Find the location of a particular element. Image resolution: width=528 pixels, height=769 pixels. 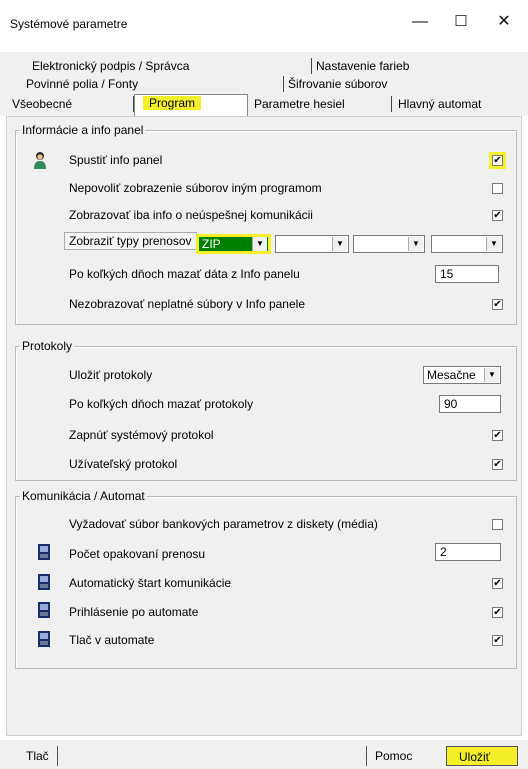

typ-prenosu-select-4: ▼ is located at coordinates (467, 244).